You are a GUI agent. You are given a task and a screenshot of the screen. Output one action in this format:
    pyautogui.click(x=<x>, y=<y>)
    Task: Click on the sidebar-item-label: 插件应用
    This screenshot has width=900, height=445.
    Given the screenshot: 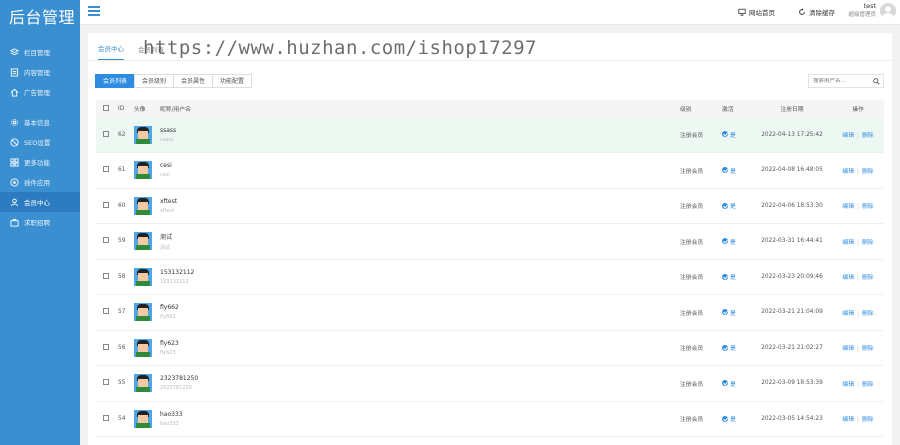 What is the action you would take?
    pyautogui.click(x=37, y=183)
    